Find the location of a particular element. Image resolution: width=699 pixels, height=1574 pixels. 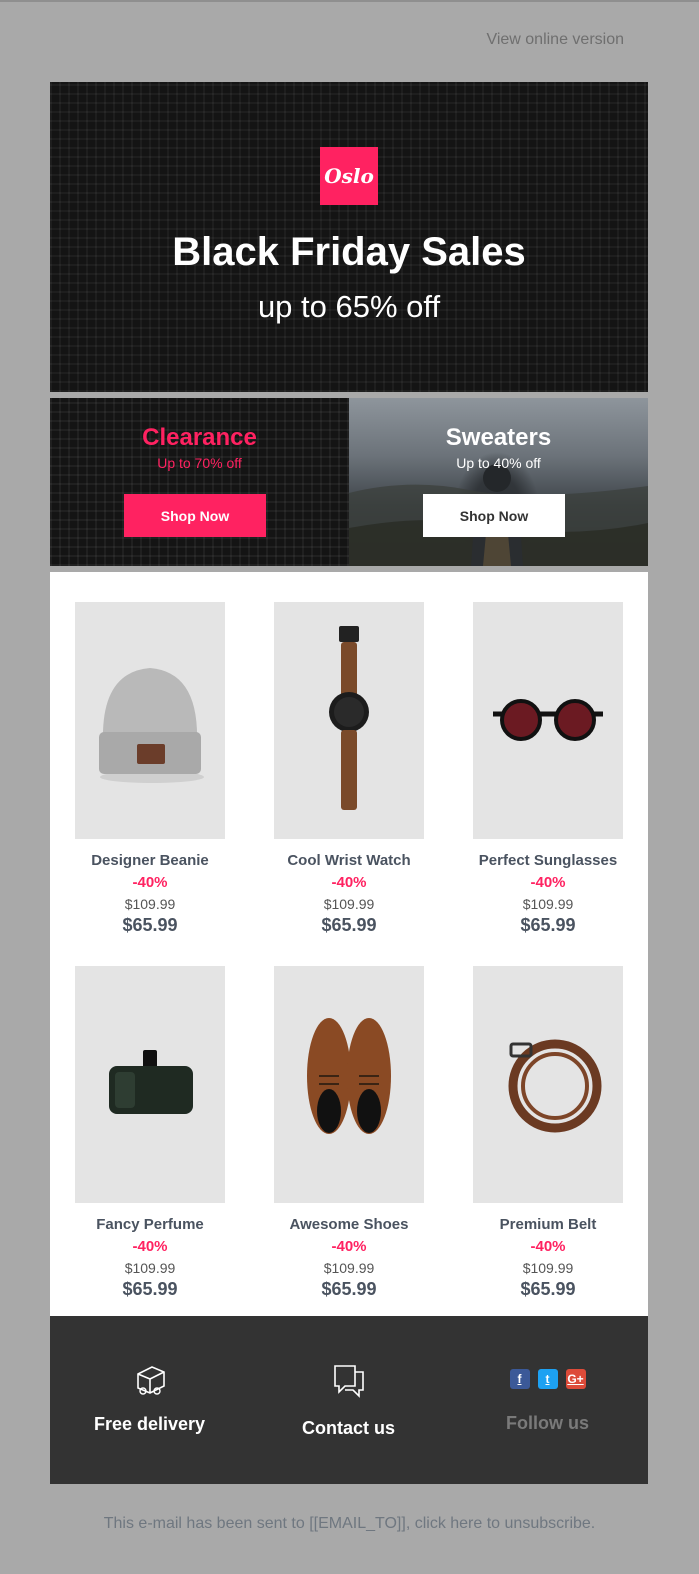

promo-clearance: Clearance Up to 70% off Shop Now is located at coordinates (199, 482).